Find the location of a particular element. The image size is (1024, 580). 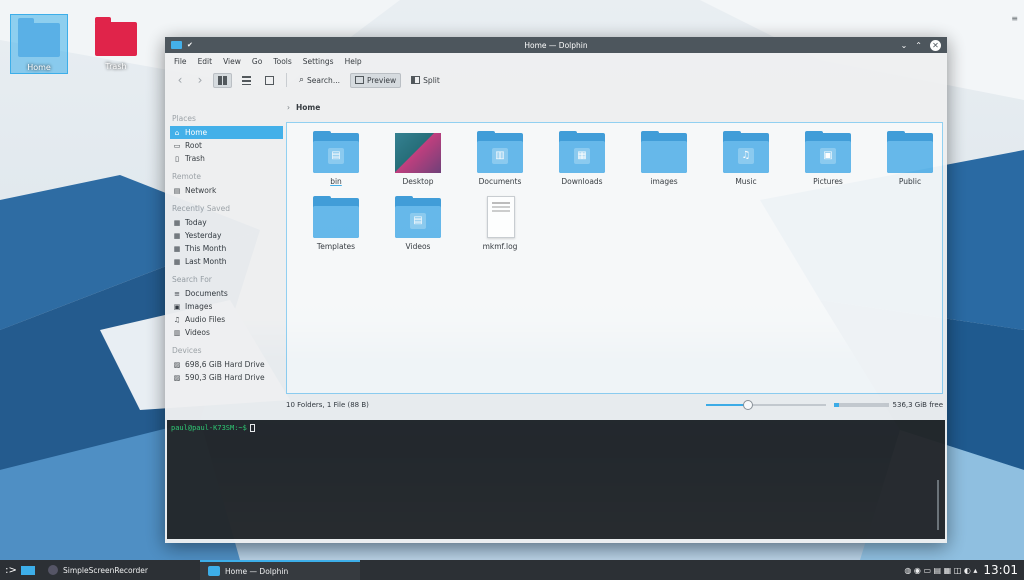

terminal-prompt: paul@paul-K73SM:~$ is located at coordinates (209, 428).